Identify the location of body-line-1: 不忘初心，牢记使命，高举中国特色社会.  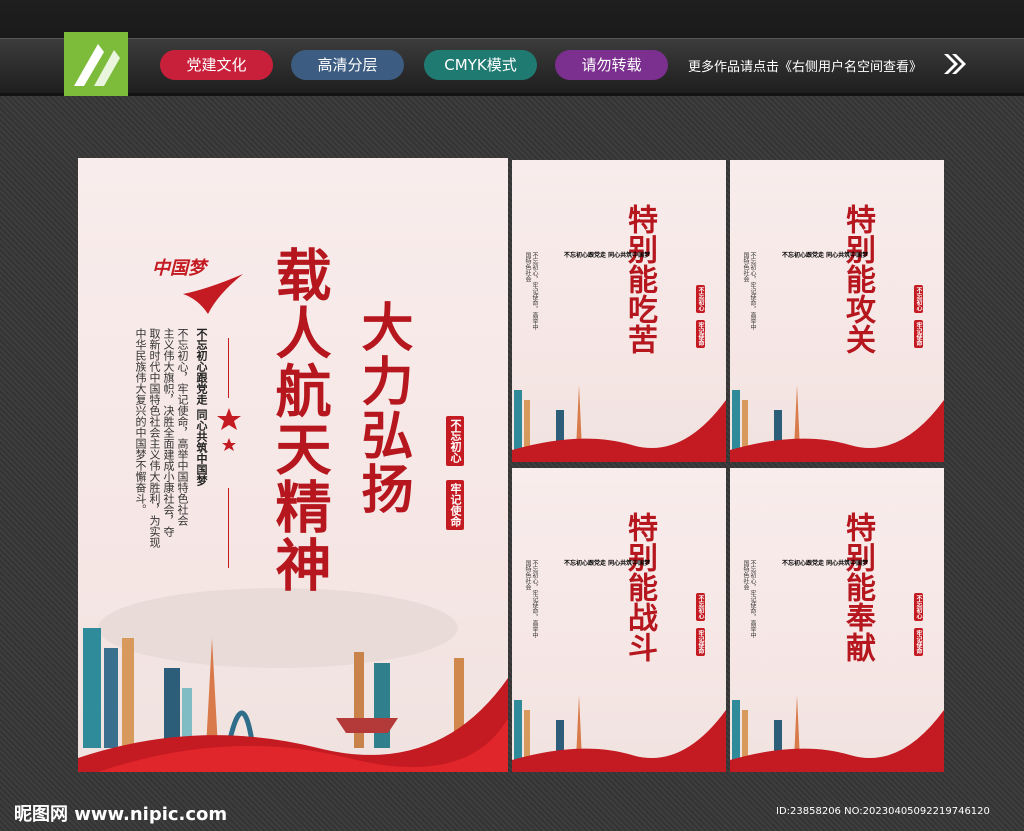
(182, 427).